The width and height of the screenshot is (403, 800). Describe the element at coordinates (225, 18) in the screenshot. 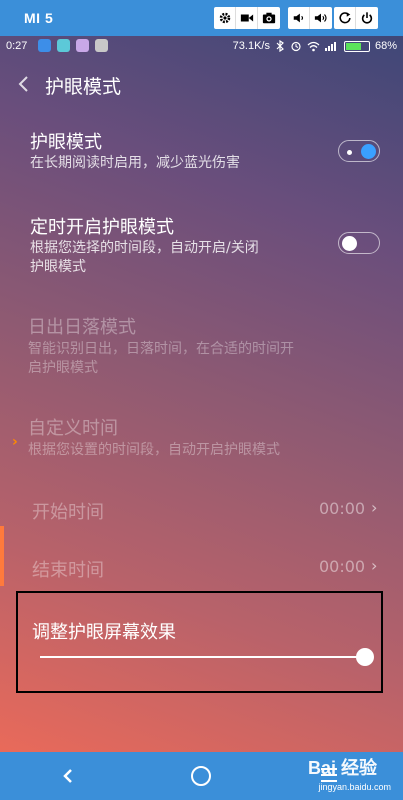

I see `gear-icon` at that location.